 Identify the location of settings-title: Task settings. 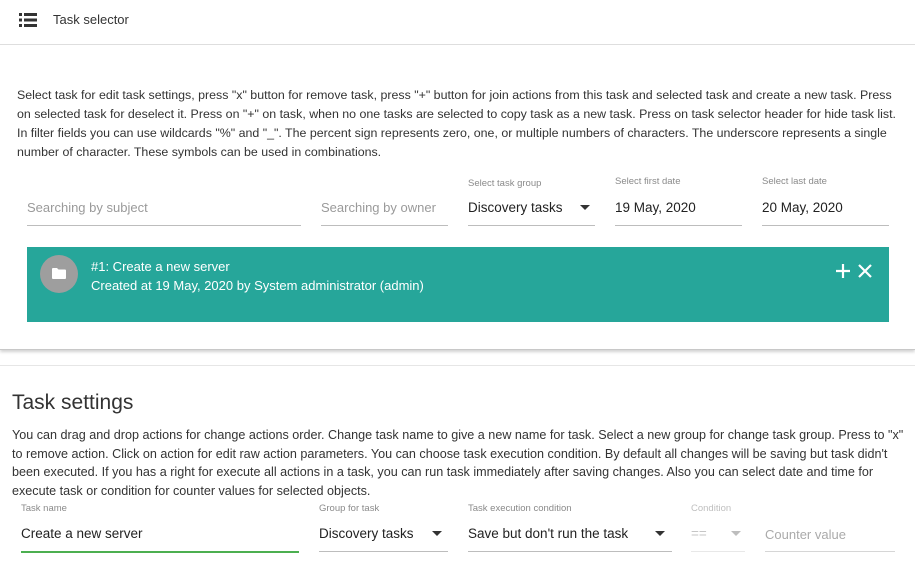
(73, 402).